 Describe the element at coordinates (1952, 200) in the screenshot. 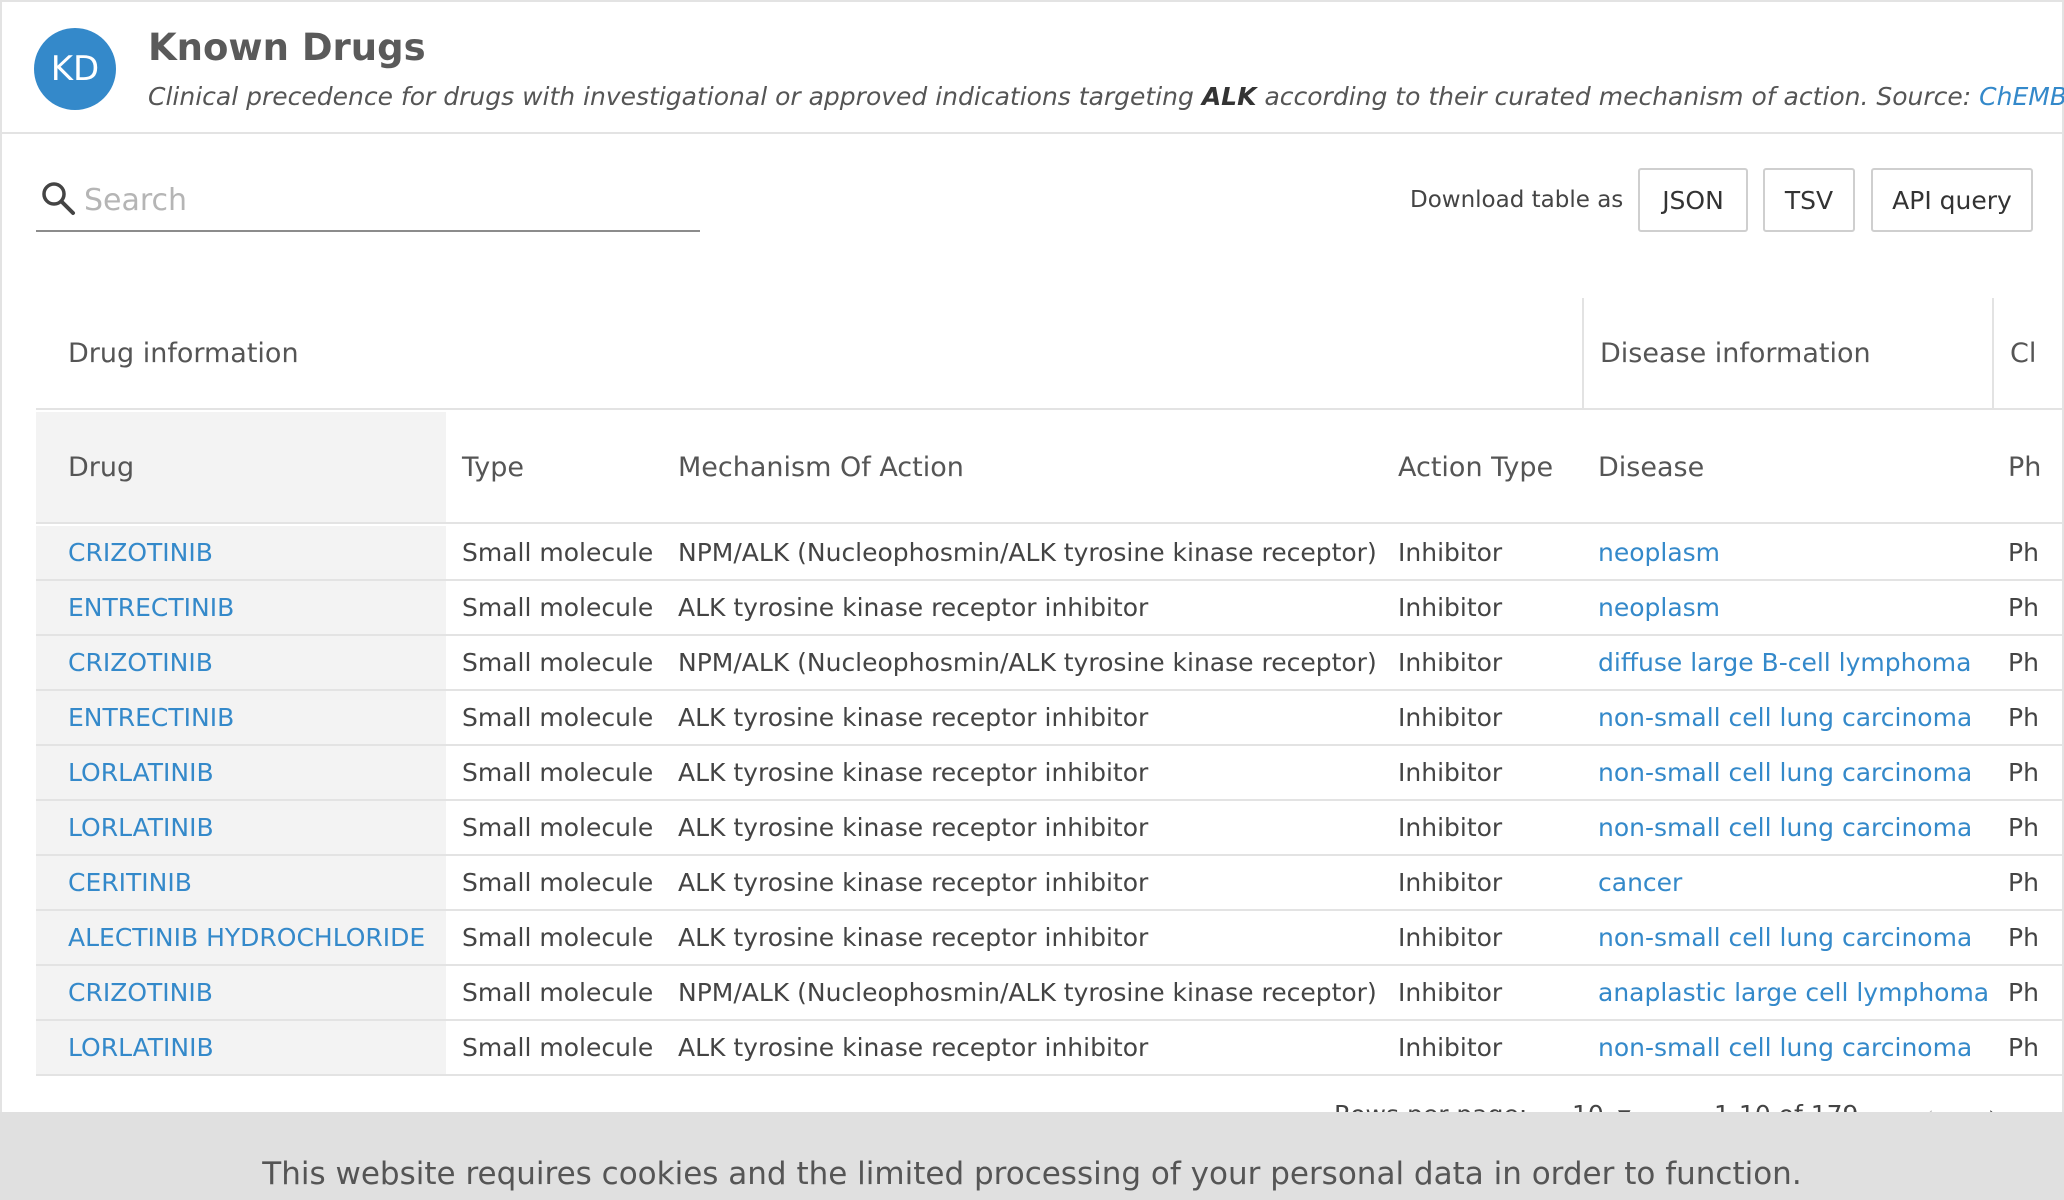

I see `api-query-button: API query` at that location.